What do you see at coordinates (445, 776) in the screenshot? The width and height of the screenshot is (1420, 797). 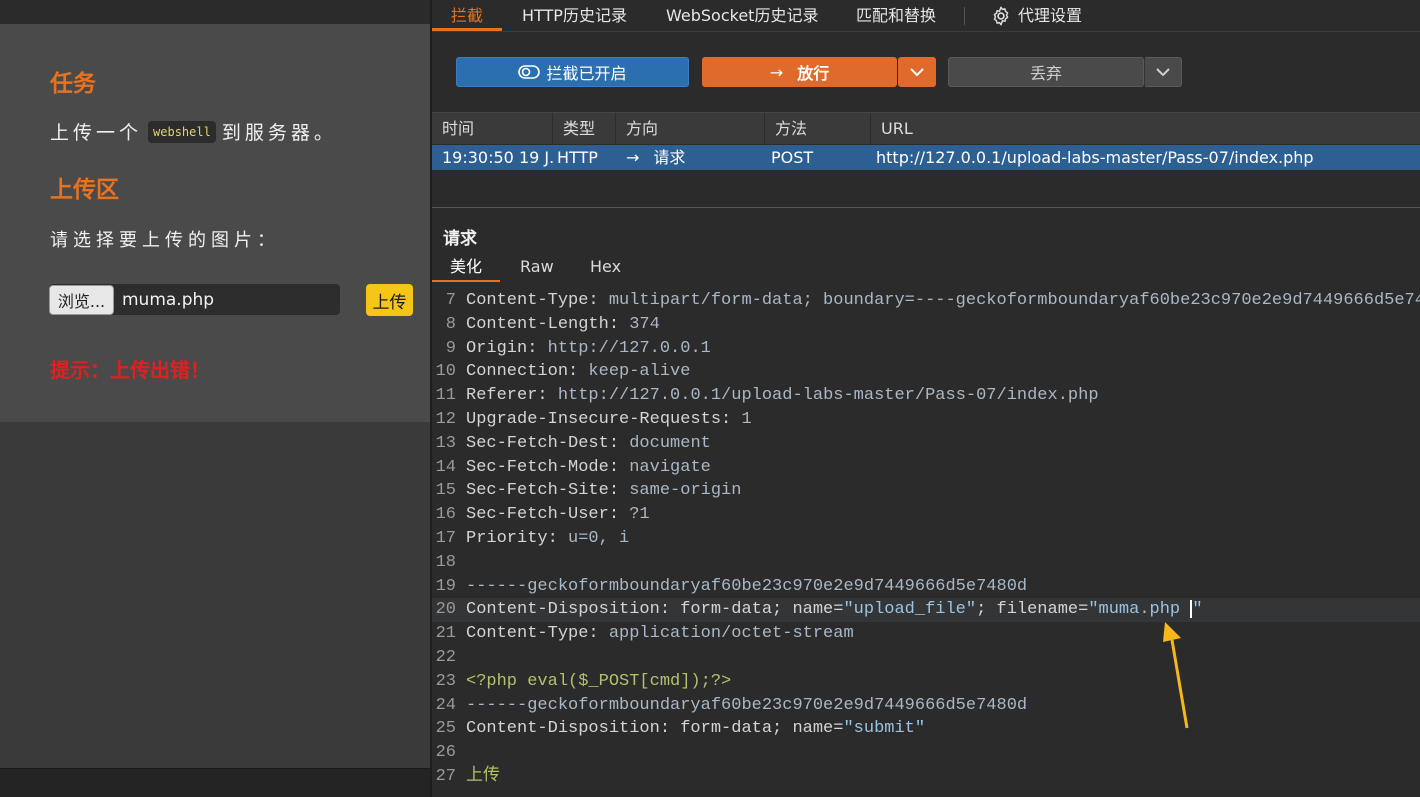 I see `line-number: 27` at bounding box center [445, 776].